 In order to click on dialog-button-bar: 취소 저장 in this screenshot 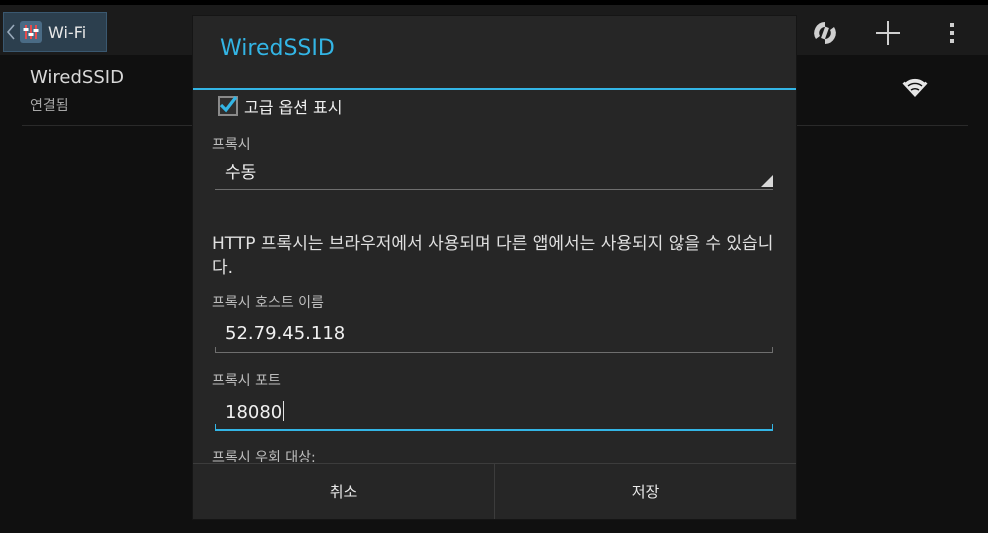, I will do `click(494, 491)`.